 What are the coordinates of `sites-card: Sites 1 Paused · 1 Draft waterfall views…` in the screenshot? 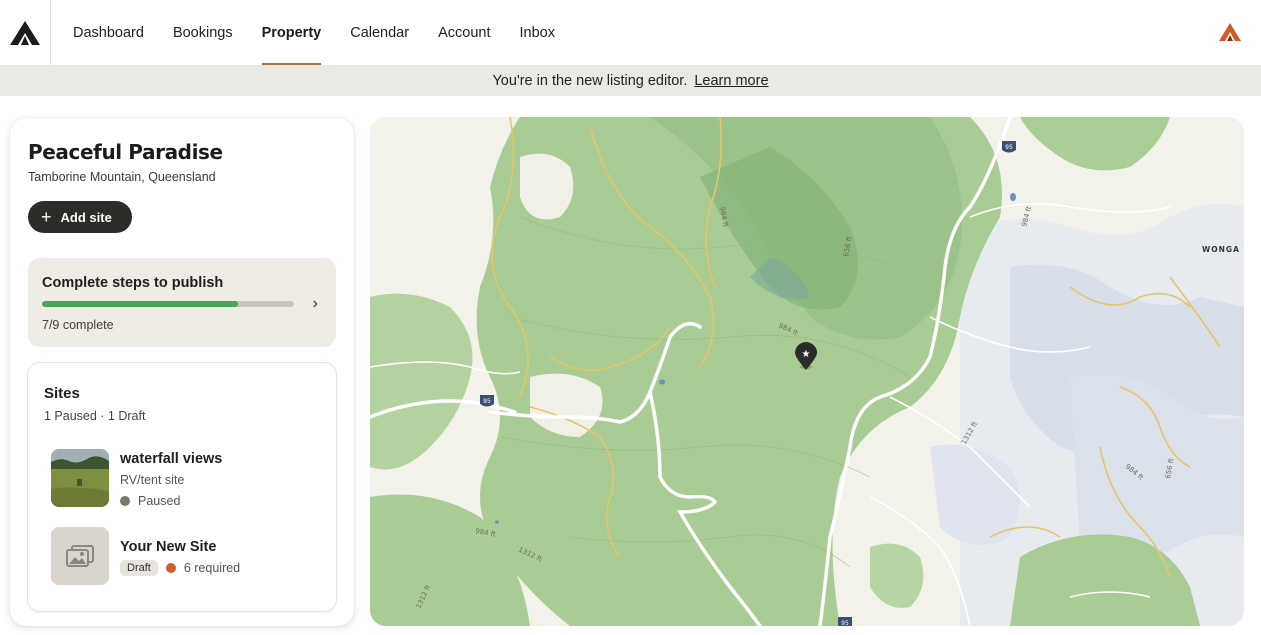 It's located at (182, 487).